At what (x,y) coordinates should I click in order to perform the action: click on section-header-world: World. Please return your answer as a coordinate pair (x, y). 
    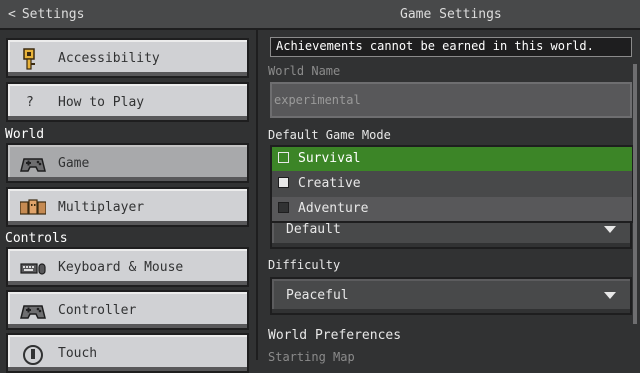
    Looking at the image, I should click on (25, 134).